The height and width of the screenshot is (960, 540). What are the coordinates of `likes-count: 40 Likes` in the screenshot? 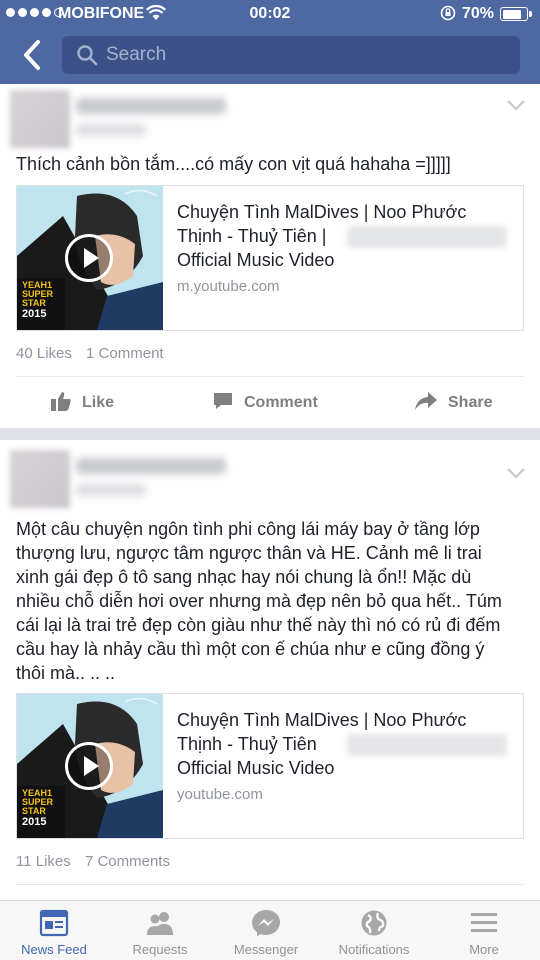 It's located at (44, 353).